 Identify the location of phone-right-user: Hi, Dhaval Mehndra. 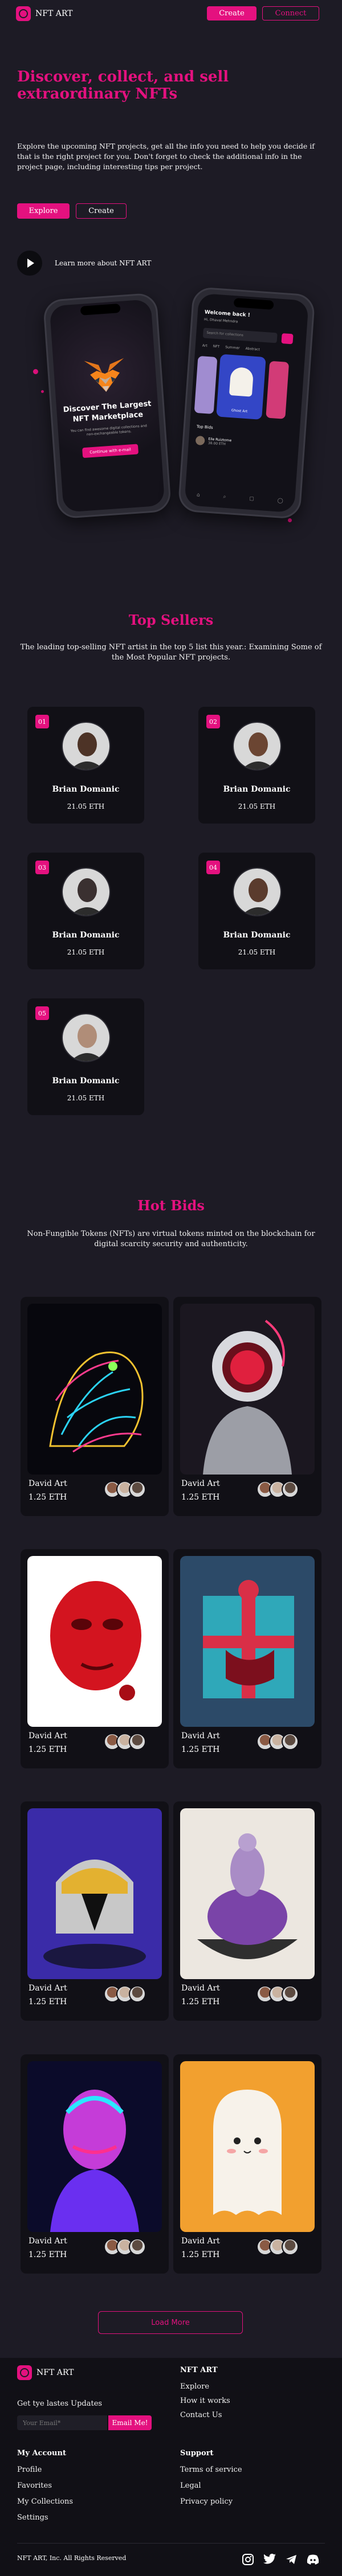
(220, 320).